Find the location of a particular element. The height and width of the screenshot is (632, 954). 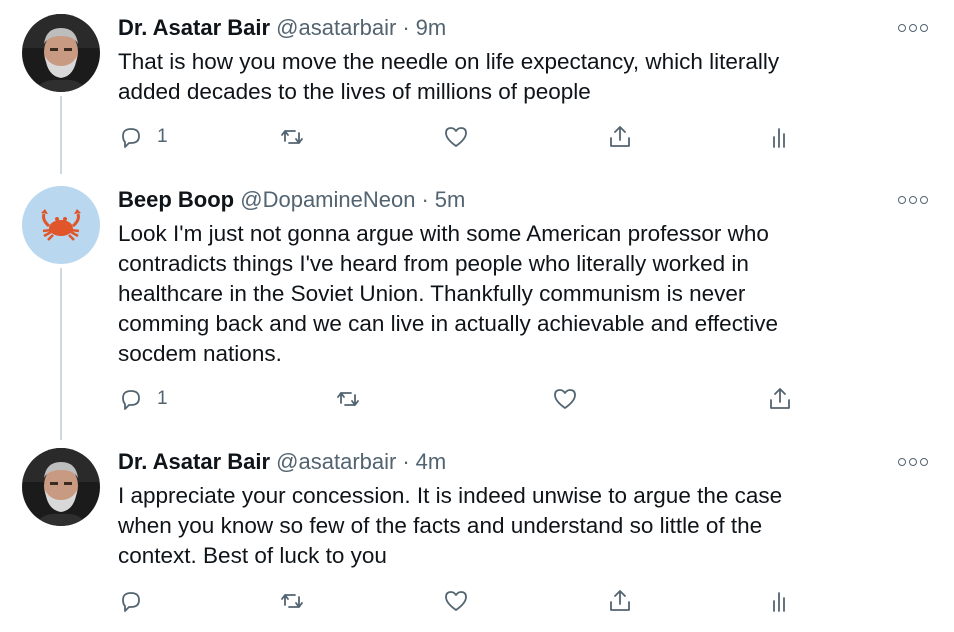

tweet-header: Dr. Asatar Bair @asatarbair · 9m is located at coordinates (282, 28).